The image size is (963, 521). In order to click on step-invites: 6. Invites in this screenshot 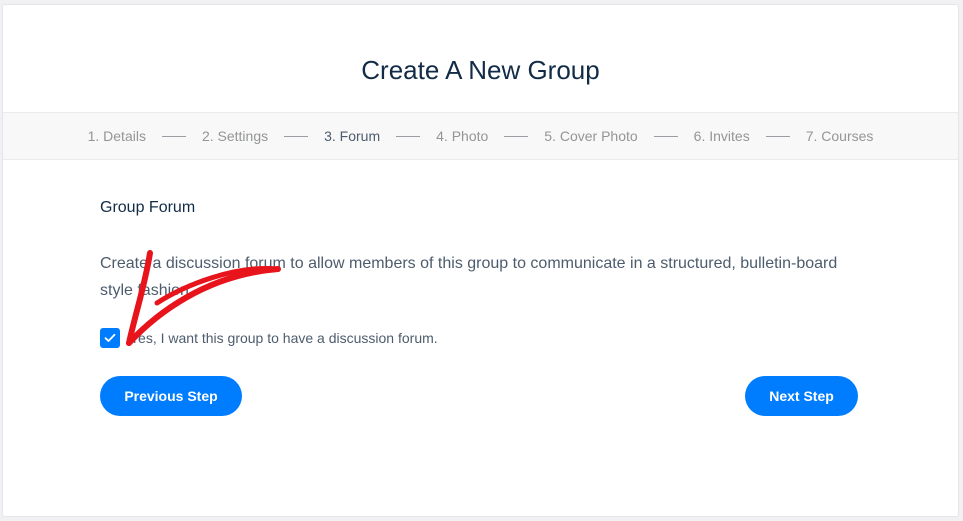, I will do `click(722, 136)`.